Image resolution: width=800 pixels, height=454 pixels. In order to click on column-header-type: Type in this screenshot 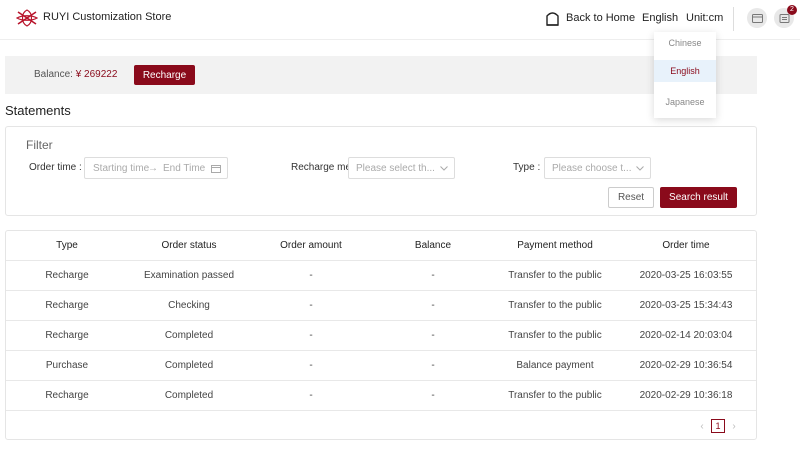, I will do `click(67, 245)`.